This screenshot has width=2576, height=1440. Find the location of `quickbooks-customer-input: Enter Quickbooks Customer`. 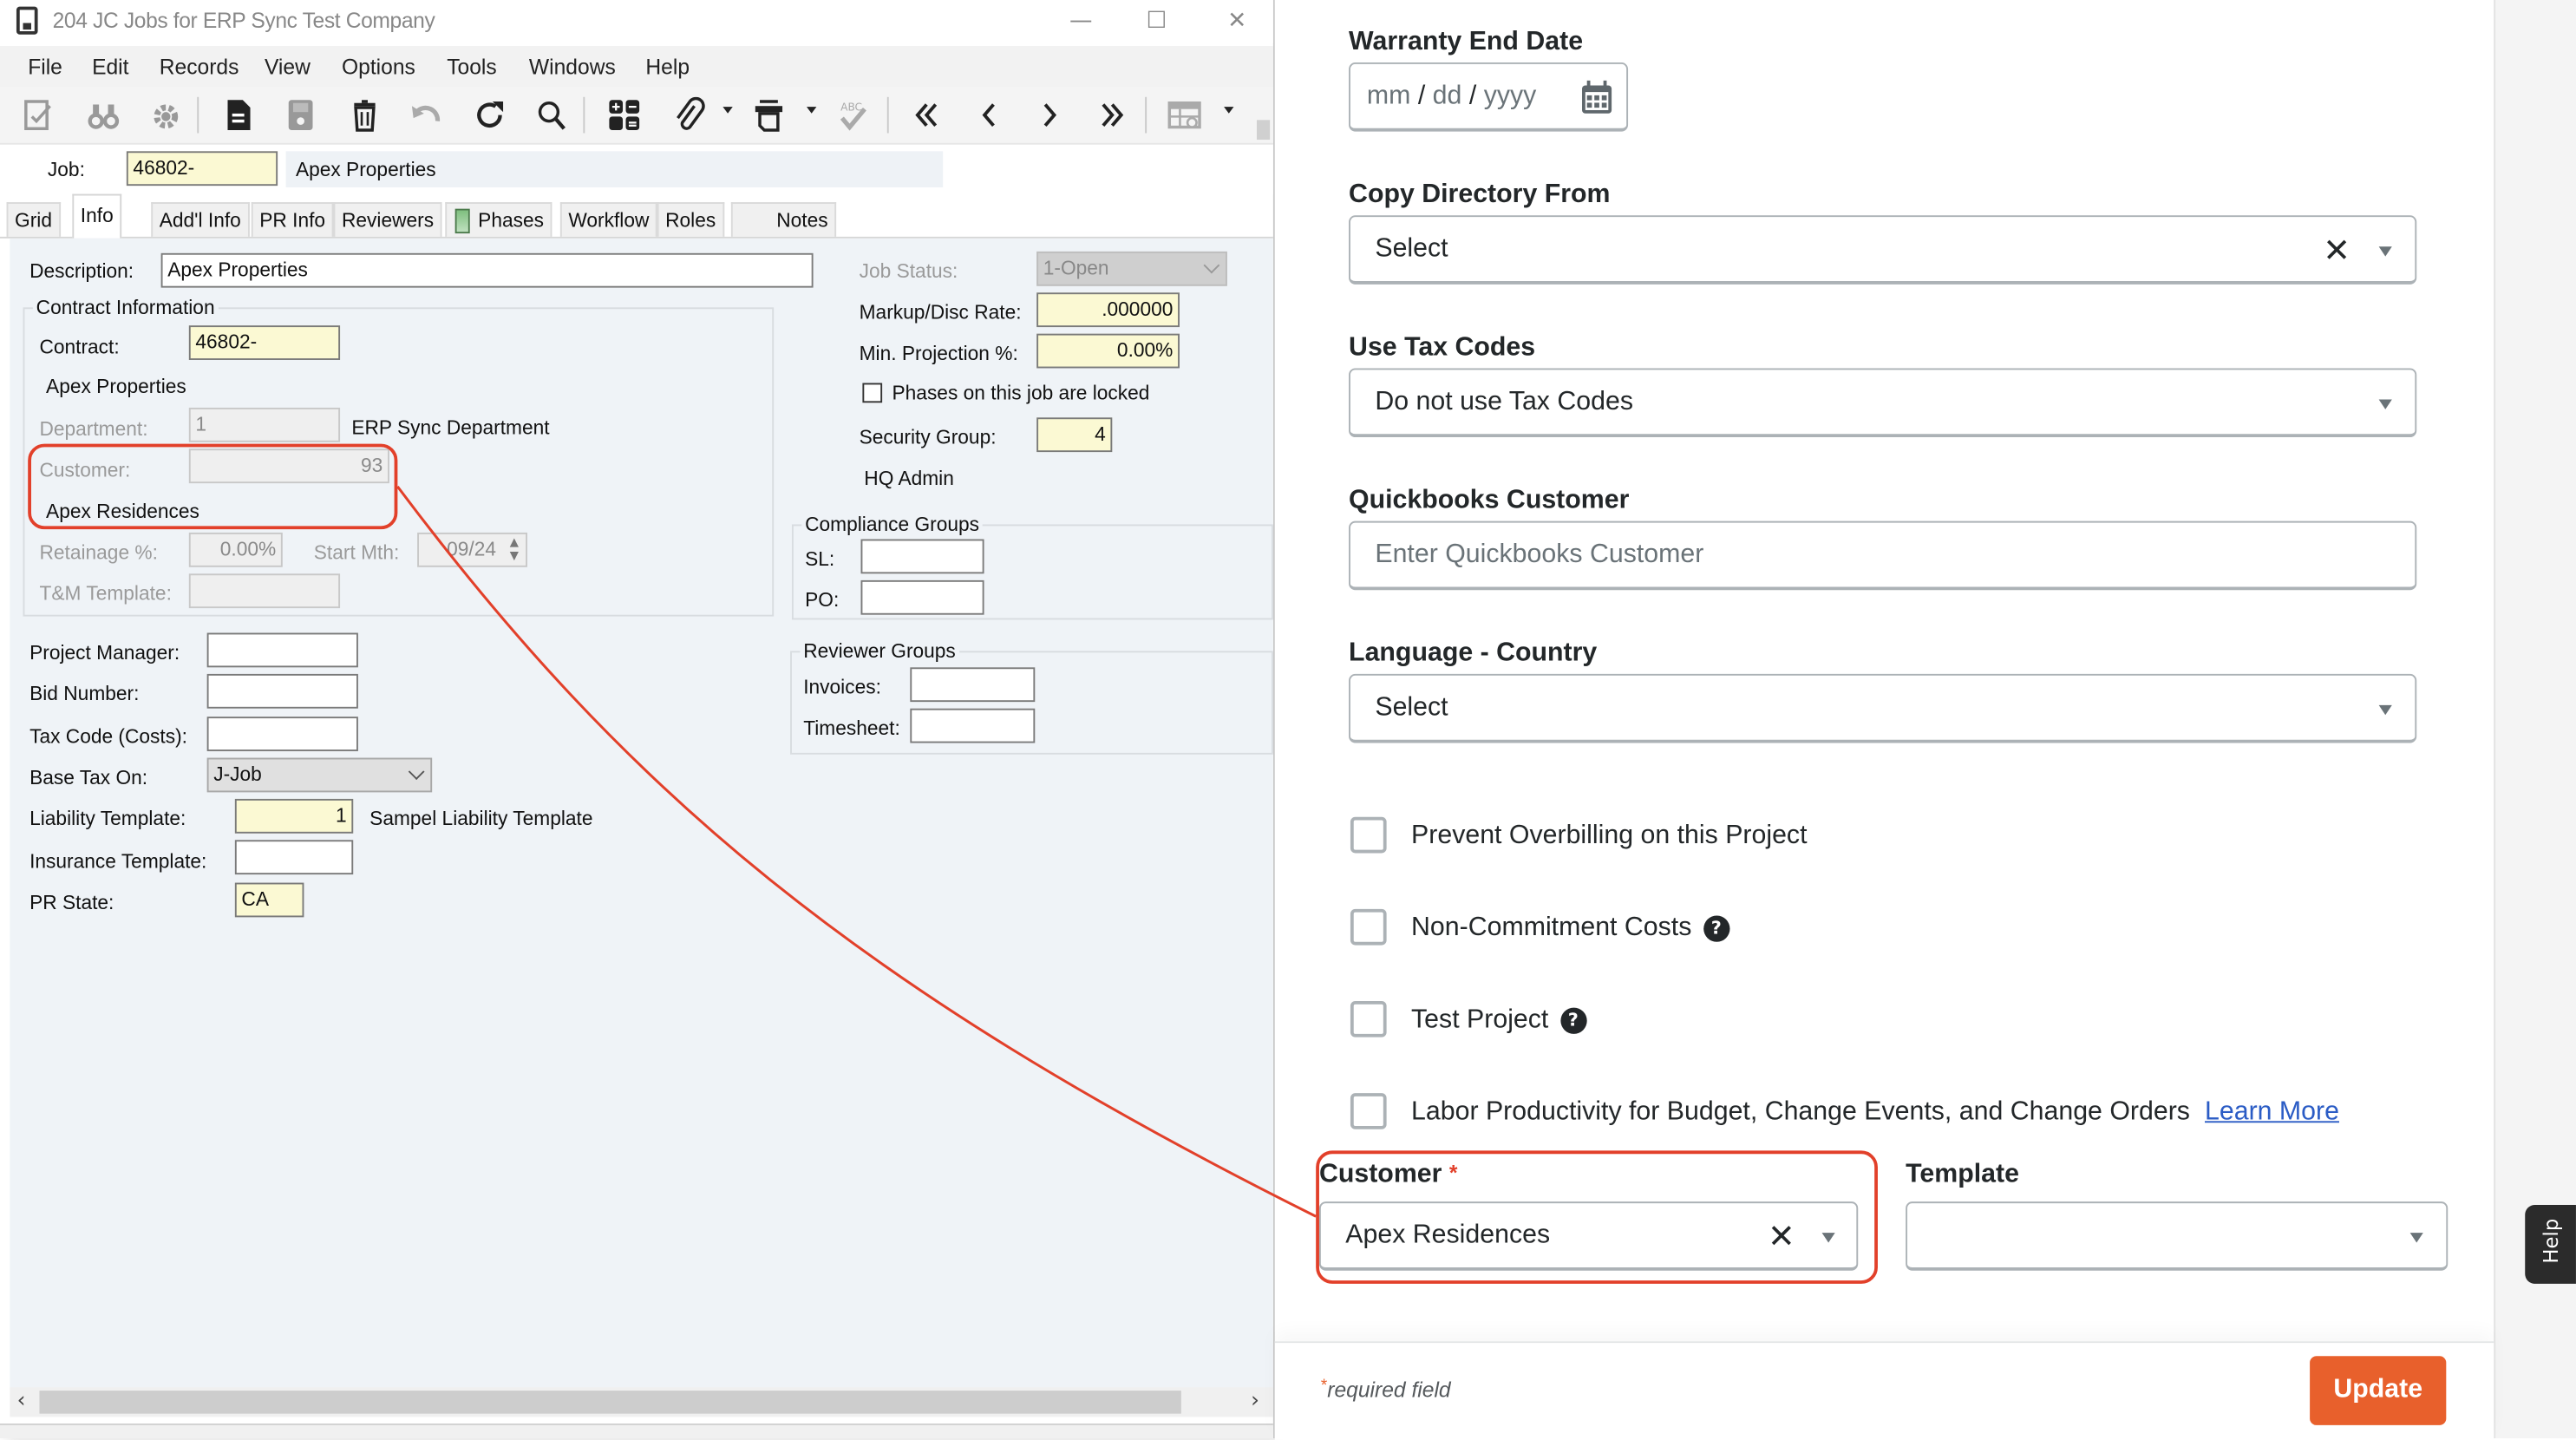

quickbooks-customer-input: Enter Quickbooks Customer is located at coordinates (1883, 555).